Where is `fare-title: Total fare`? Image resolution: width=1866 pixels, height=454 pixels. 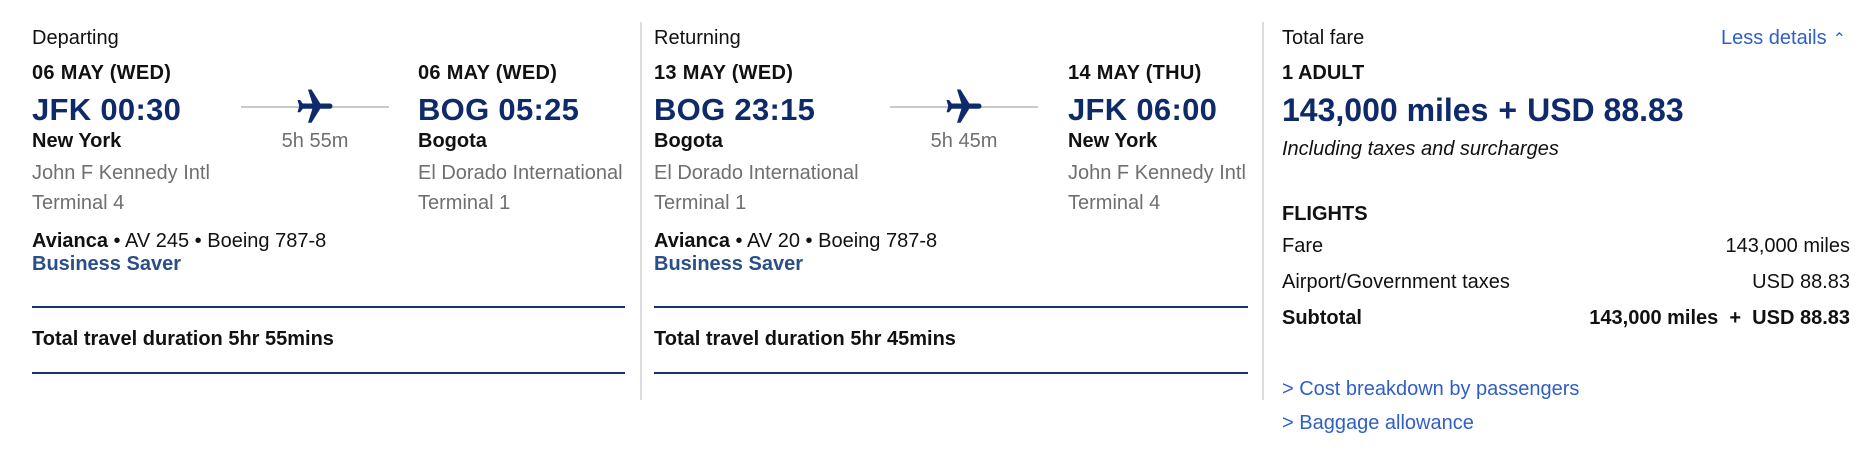 fare-title: Total fare is located at coordinates (1323, 38).